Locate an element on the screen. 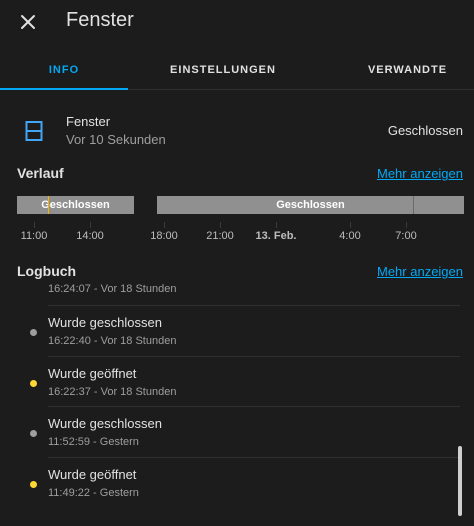  tab-info: INFO is located at coordinates (64, 70).